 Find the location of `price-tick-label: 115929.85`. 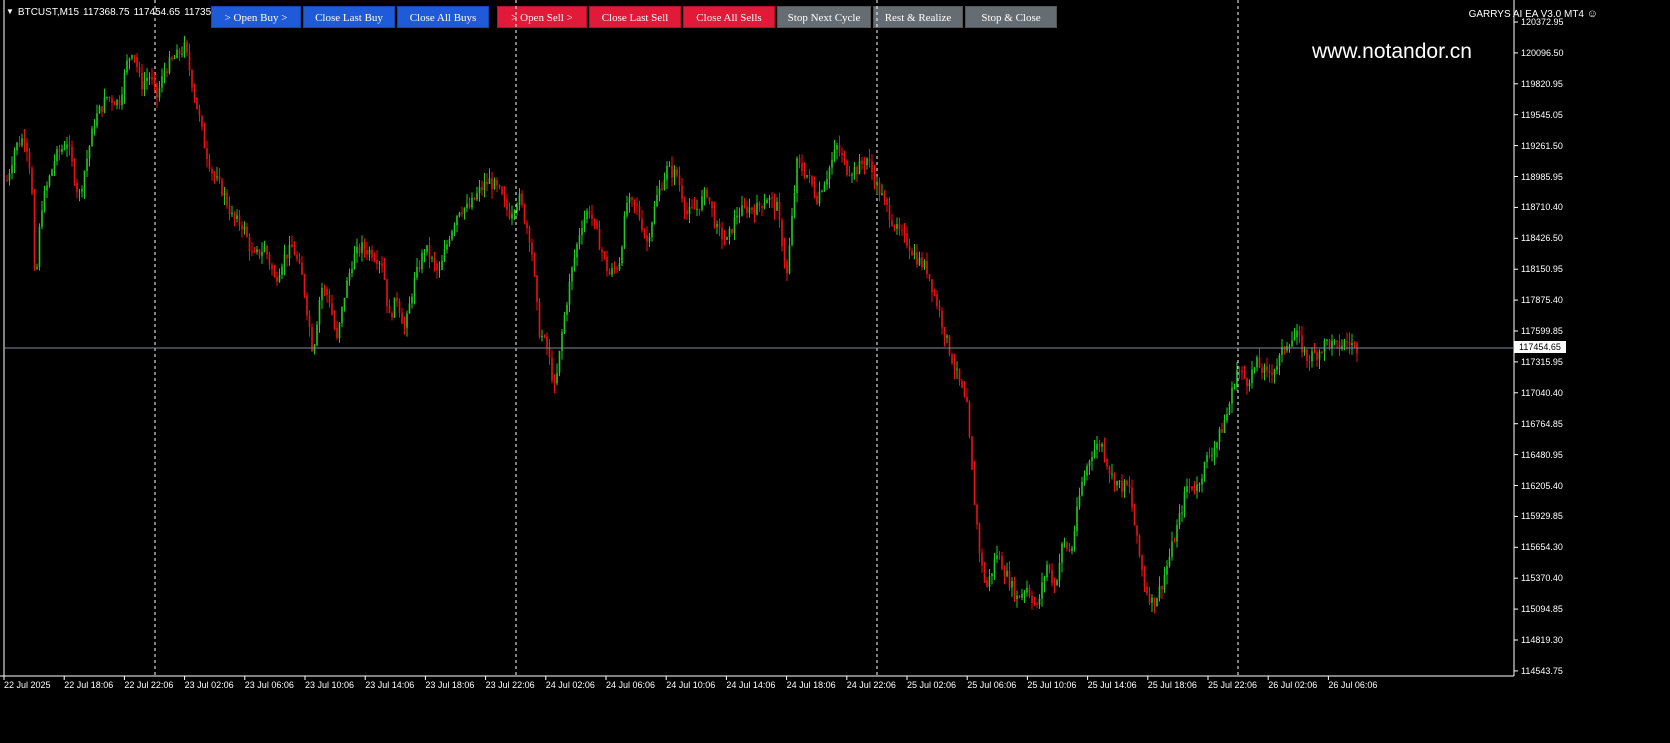

price-tick-label: 115929.85 is located at coordinates (1542, 516).